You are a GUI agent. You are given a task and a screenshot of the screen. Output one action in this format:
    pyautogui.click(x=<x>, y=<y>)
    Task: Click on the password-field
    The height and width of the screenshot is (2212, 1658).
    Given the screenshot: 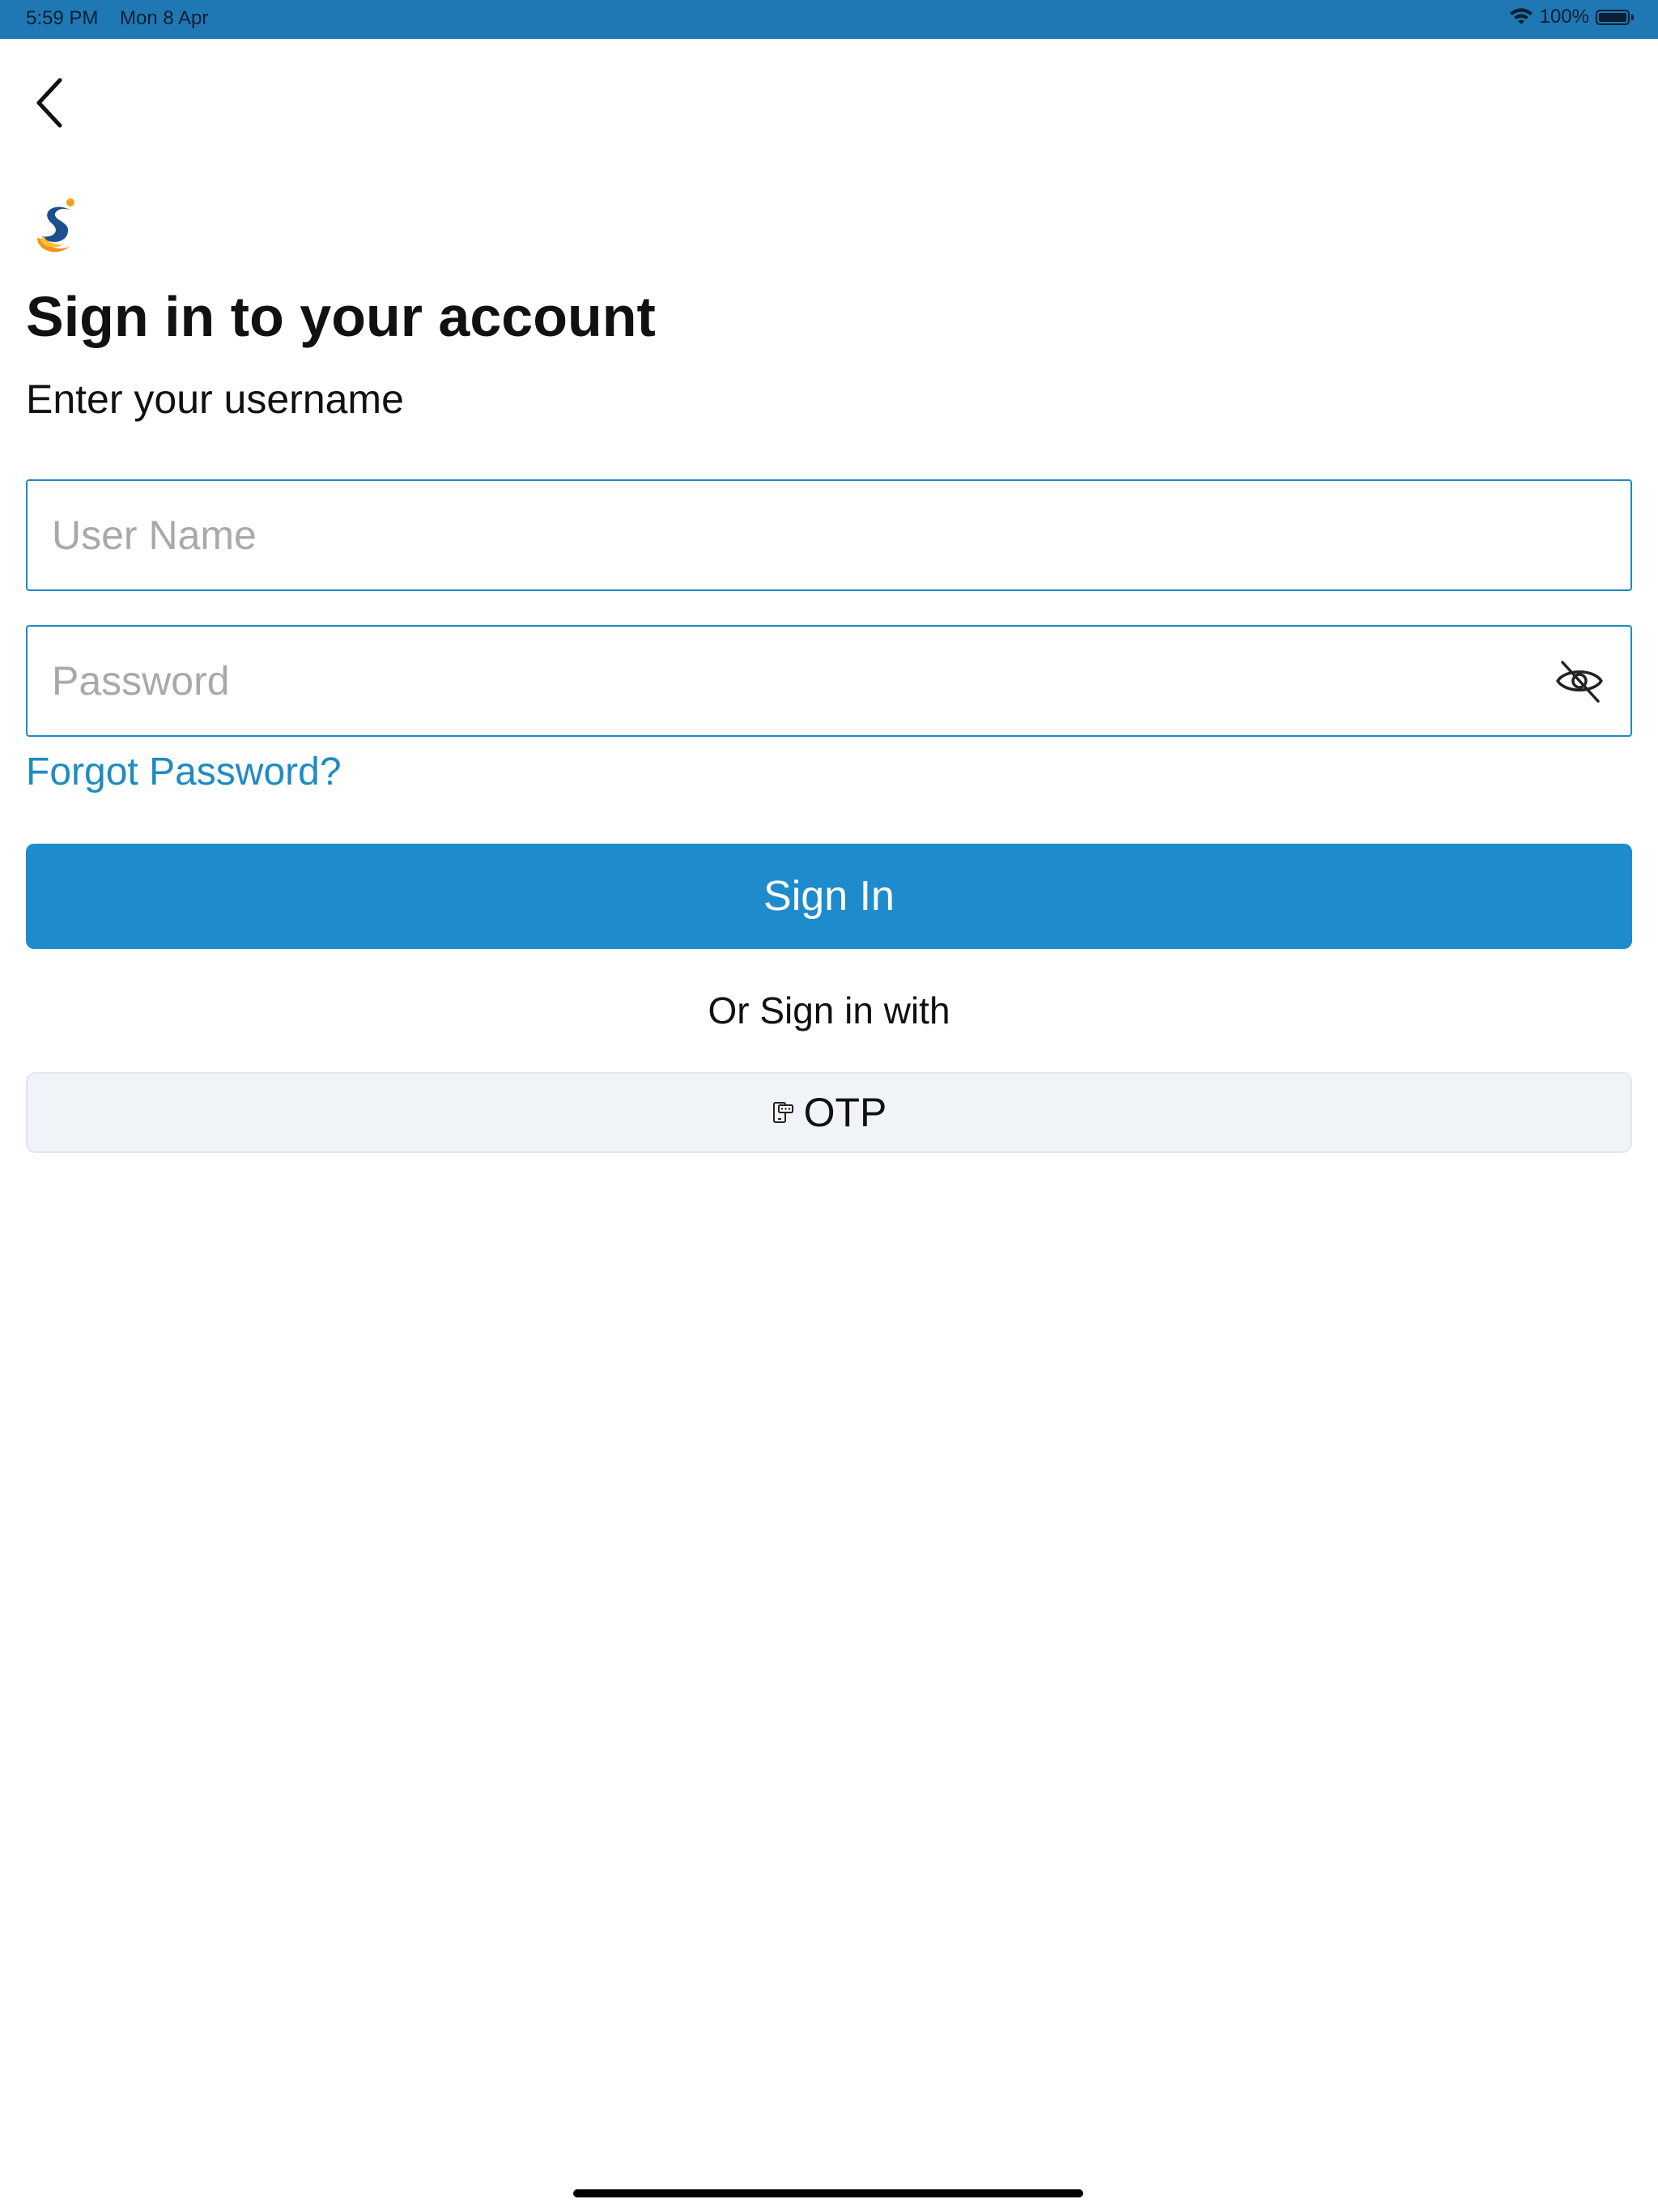 What is the action you would take?
    pyautogui.click(x=829, y=681)
    